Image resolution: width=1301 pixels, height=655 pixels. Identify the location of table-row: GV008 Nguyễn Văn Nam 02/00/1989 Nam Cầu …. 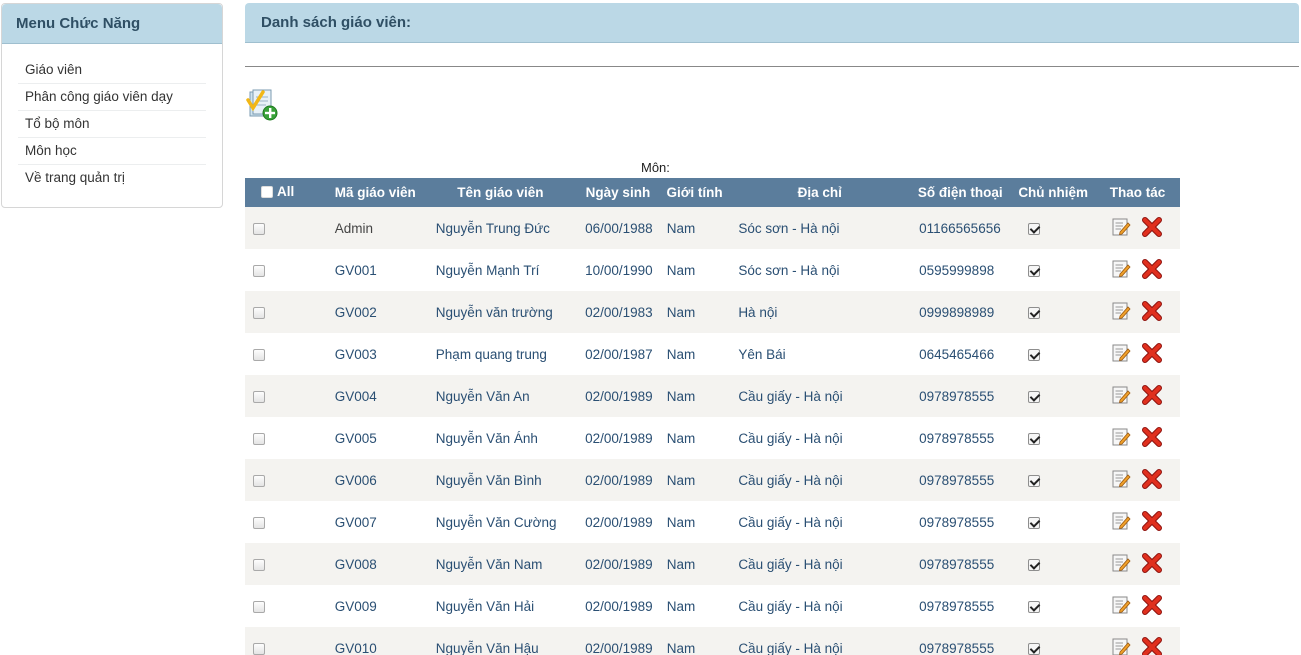
(712, 564).